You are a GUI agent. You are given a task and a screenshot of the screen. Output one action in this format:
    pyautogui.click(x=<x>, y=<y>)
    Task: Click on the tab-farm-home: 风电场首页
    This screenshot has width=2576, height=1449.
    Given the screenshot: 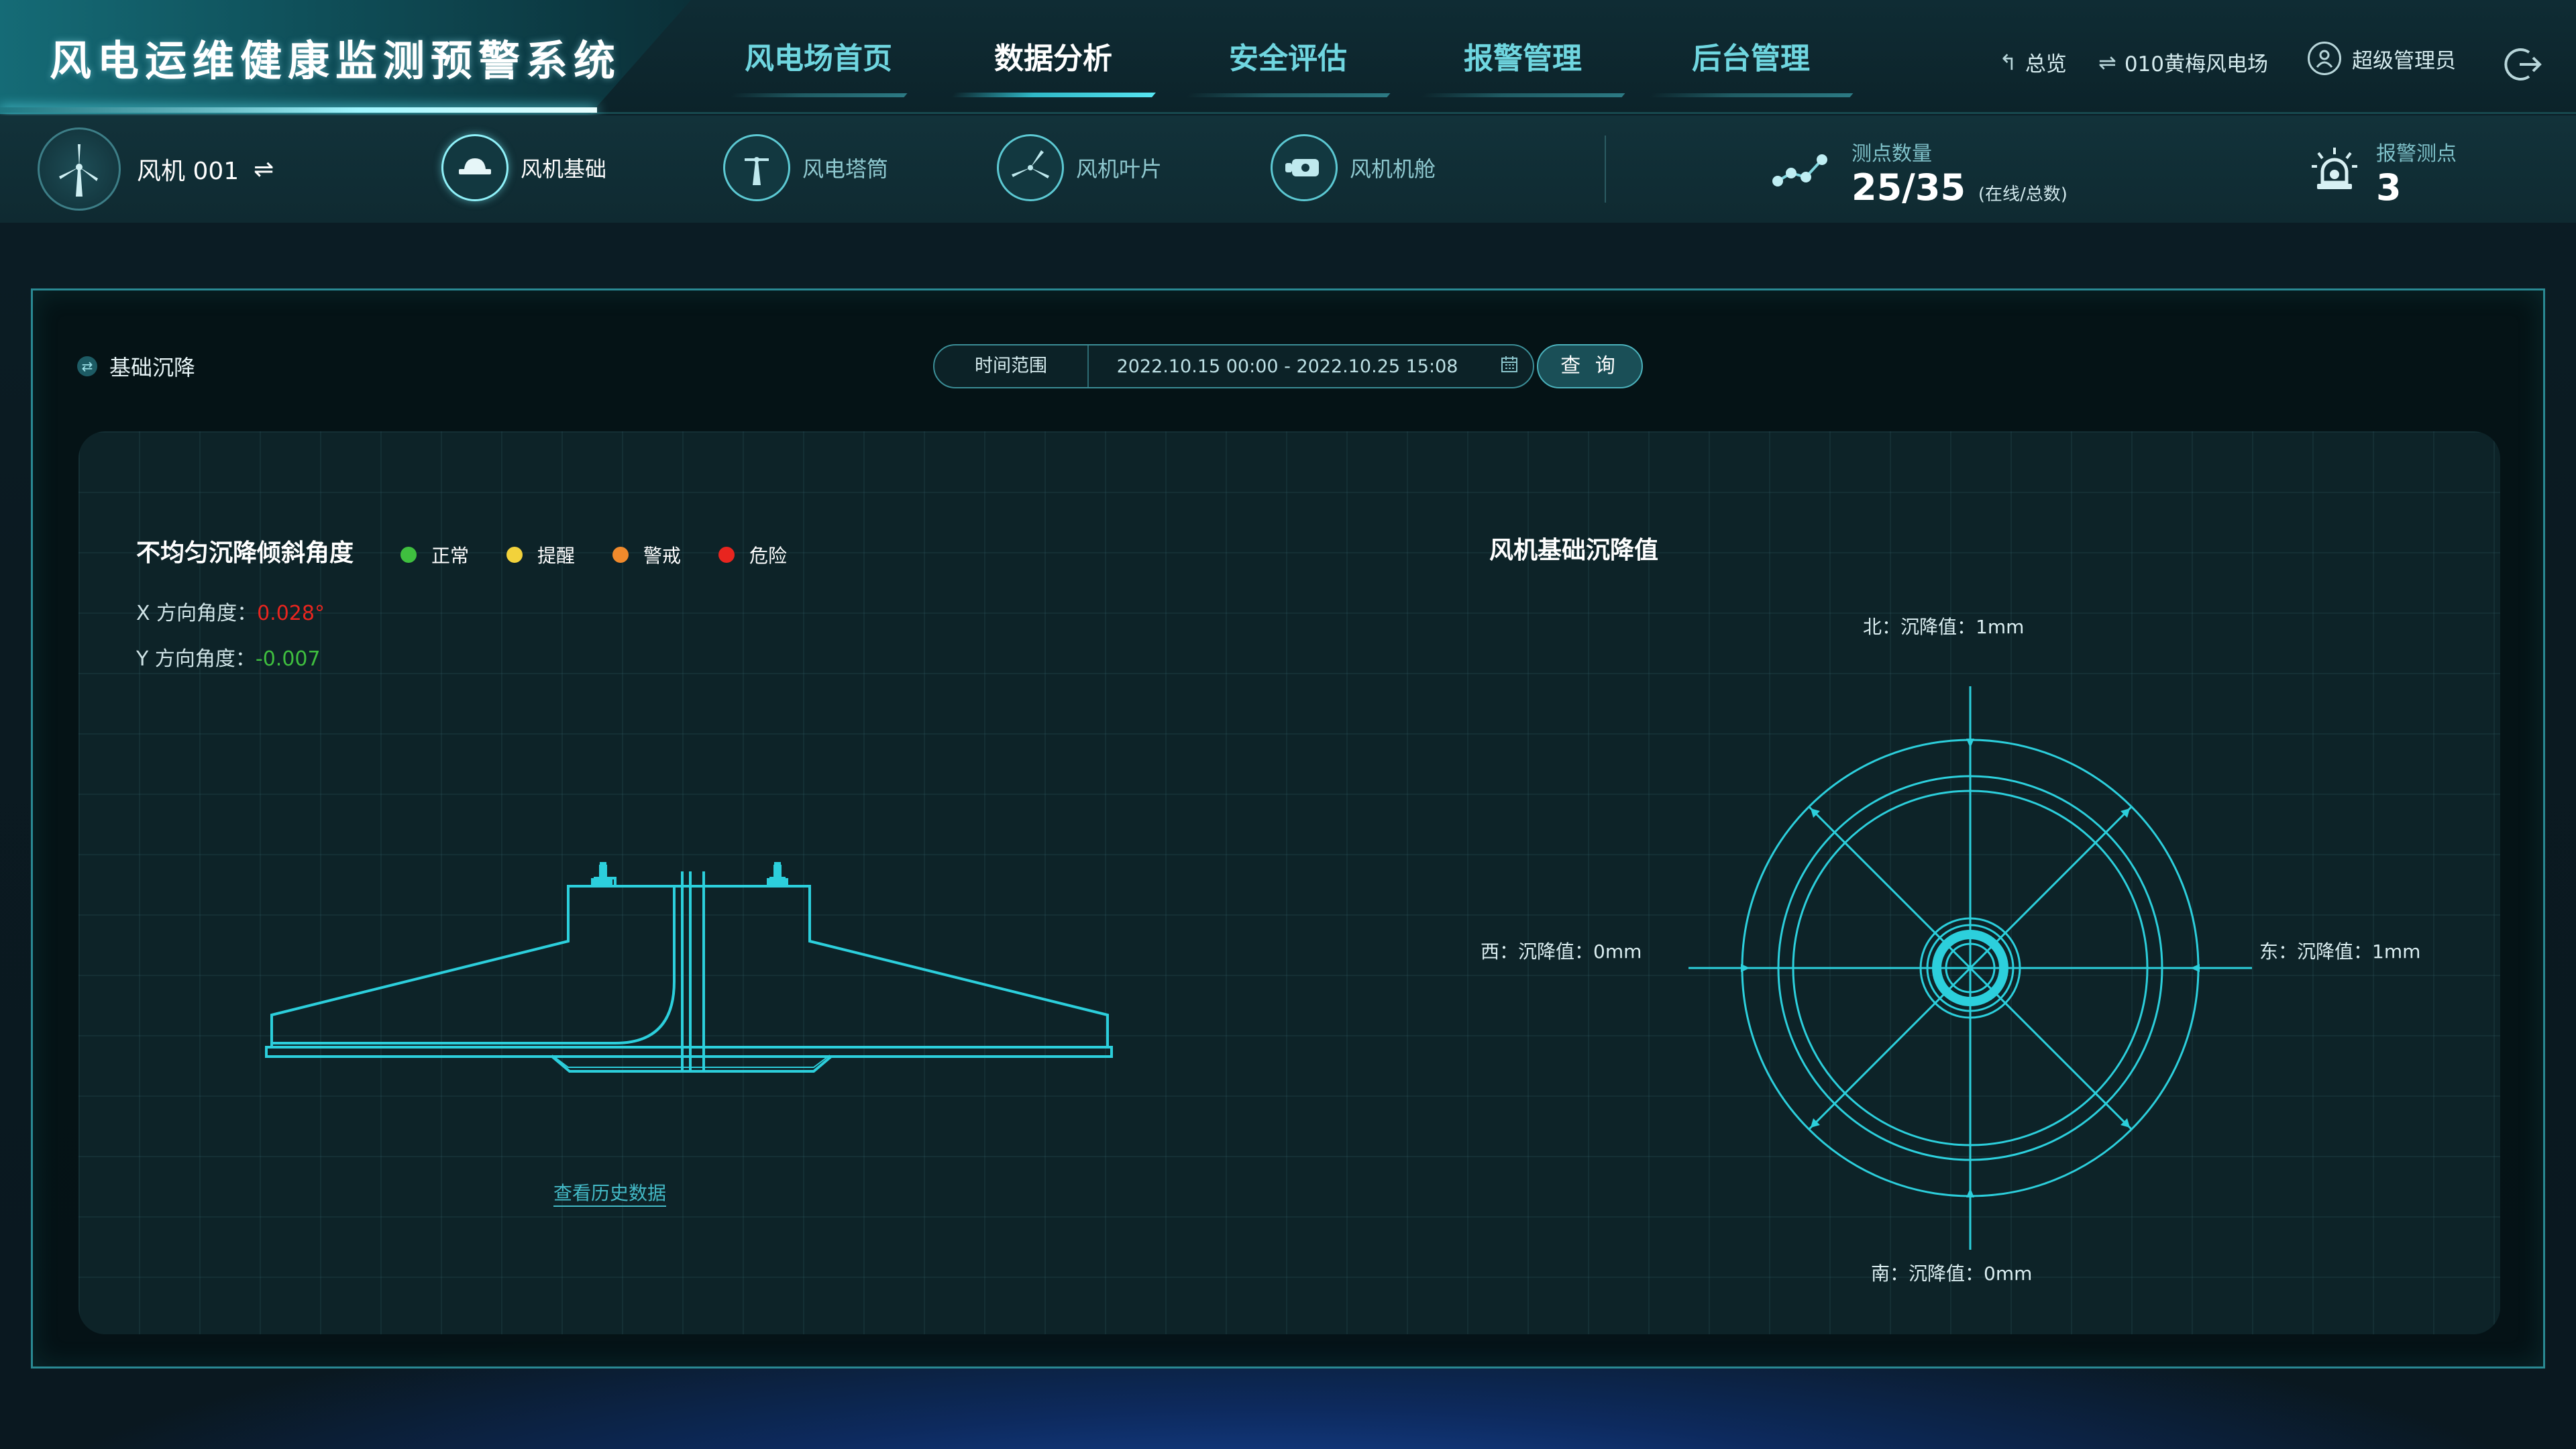 What is the action you would take?
    pyautogui.click(x=818, y=67)
    